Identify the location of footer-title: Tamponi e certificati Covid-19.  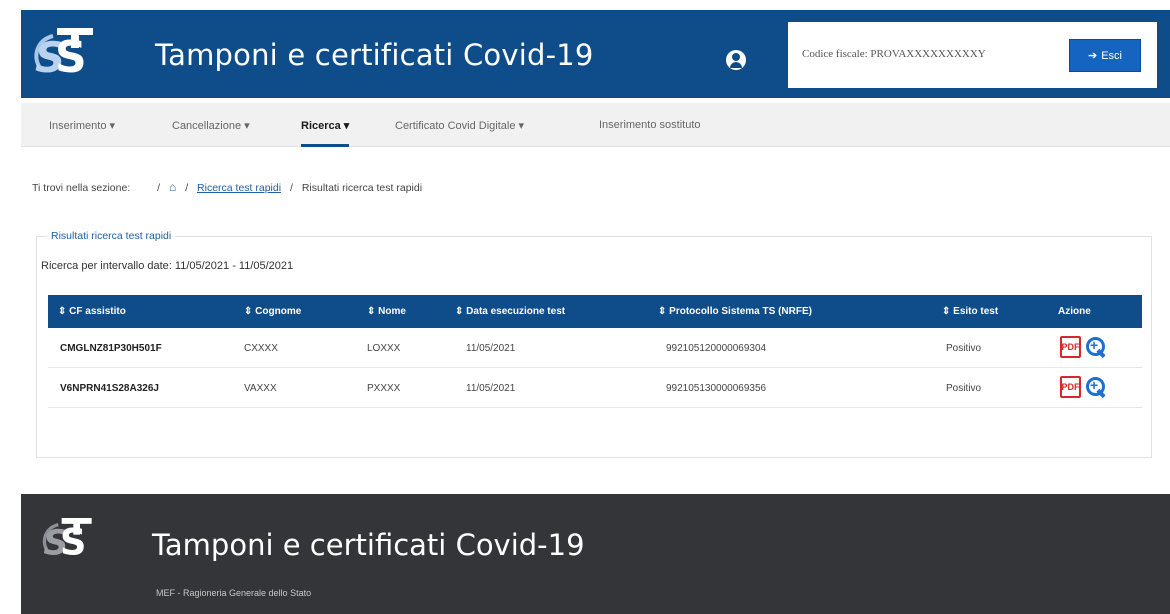
(368, 545).